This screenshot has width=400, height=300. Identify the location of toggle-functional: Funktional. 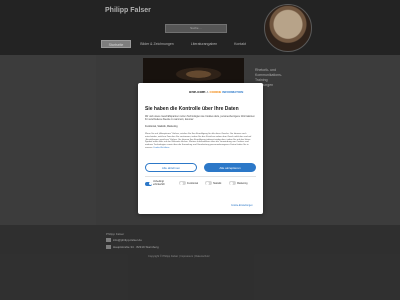
(188, 183).